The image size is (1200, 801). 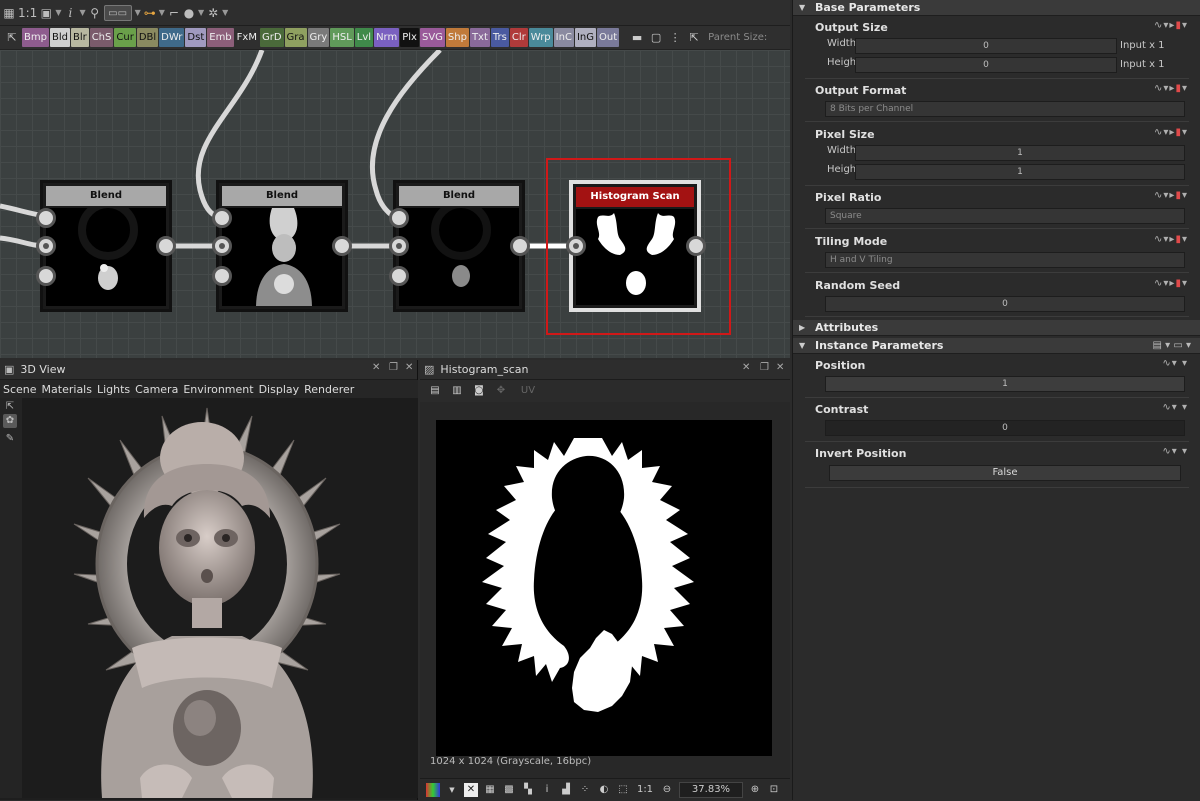 I want to click on frame-node-icon: ▢, so click(x=656, y=37).